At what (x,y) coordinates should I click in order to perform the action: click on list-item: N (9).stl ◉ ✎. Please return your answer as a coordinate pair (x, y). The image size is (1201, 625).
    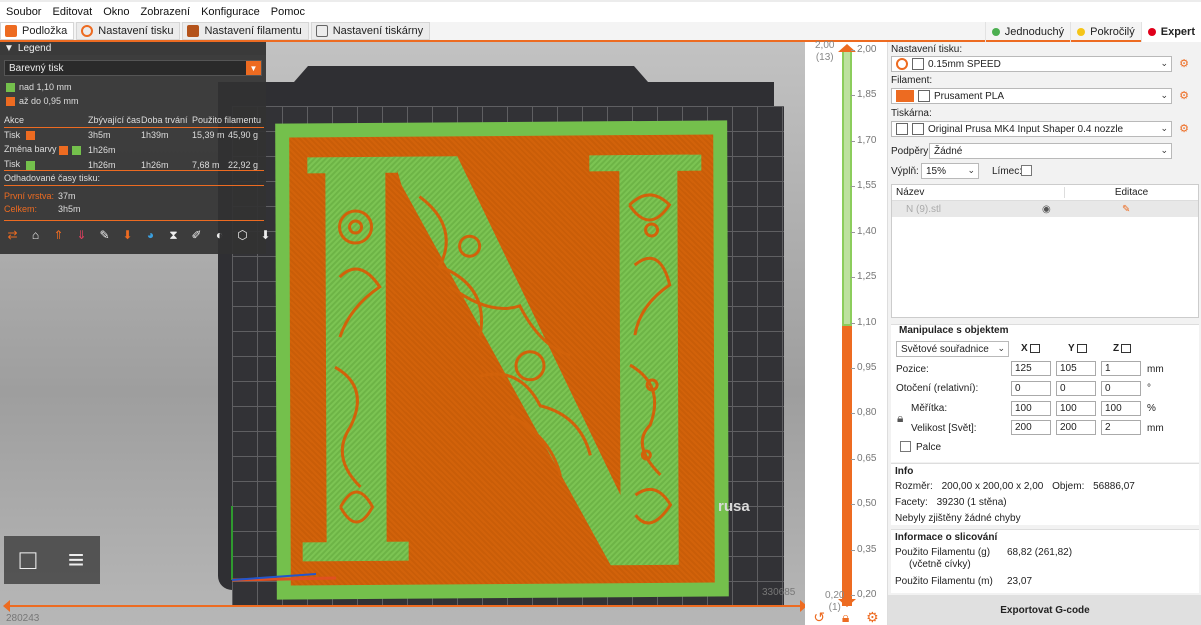
    Looking at the image, I should click on (1045, 209).